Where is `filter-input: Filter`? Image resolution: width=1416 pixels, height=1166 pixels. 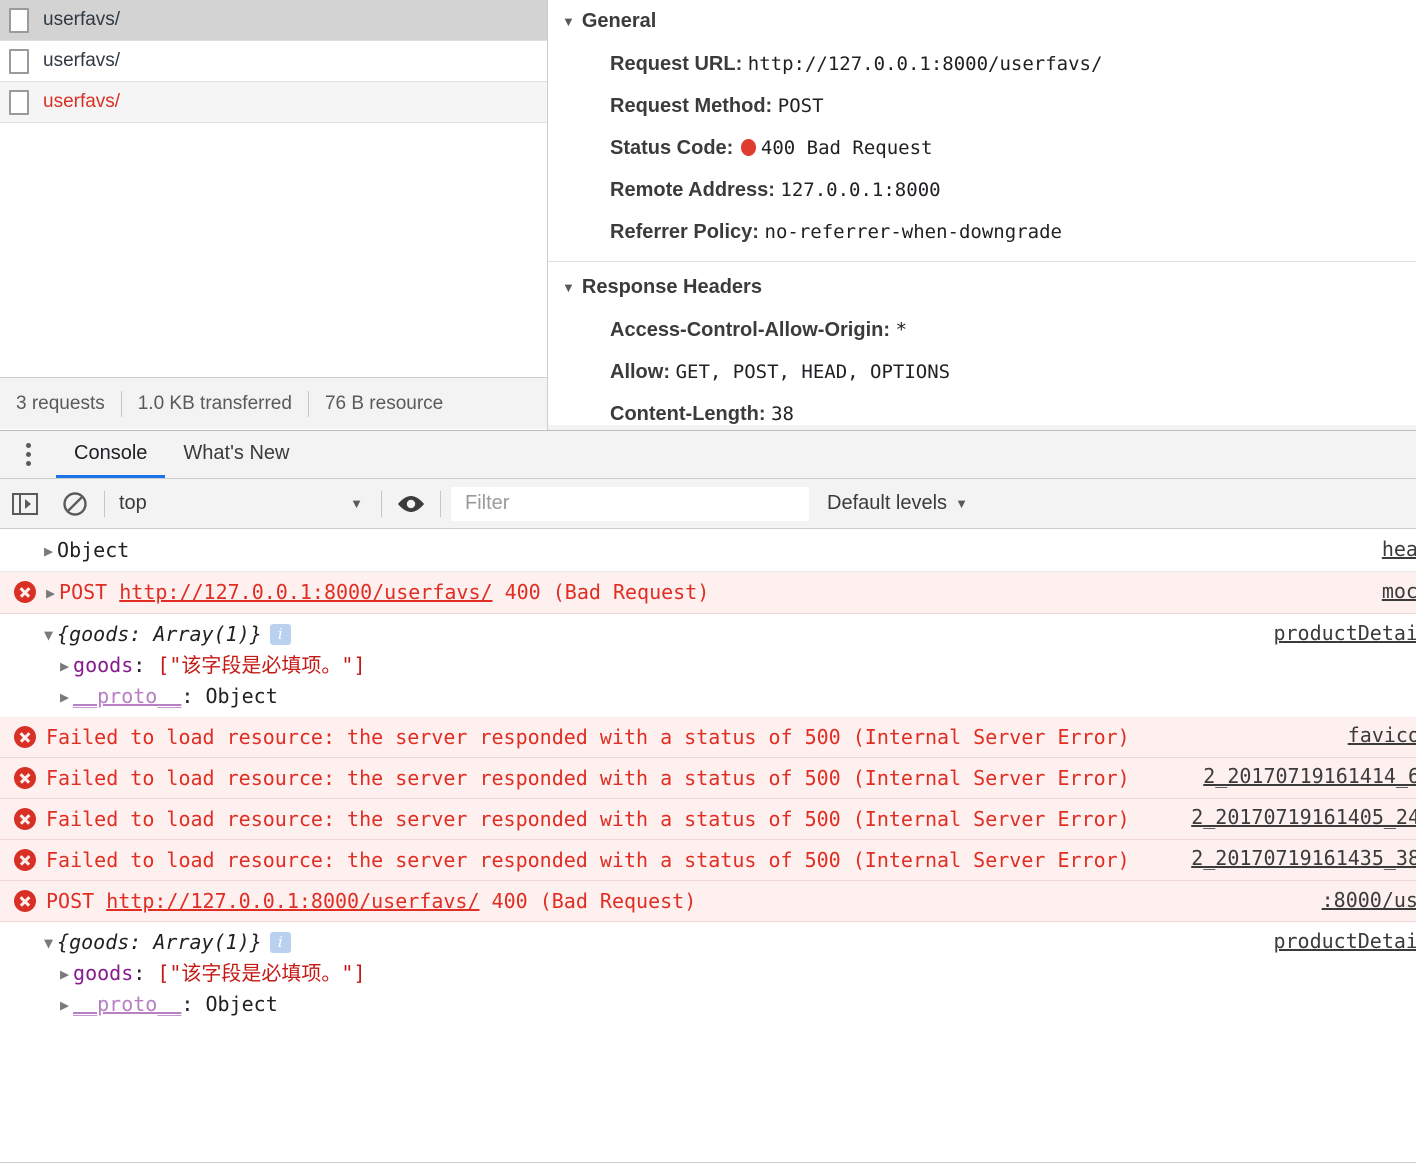 filter-input: Filter is located at coordinates (630, 503).